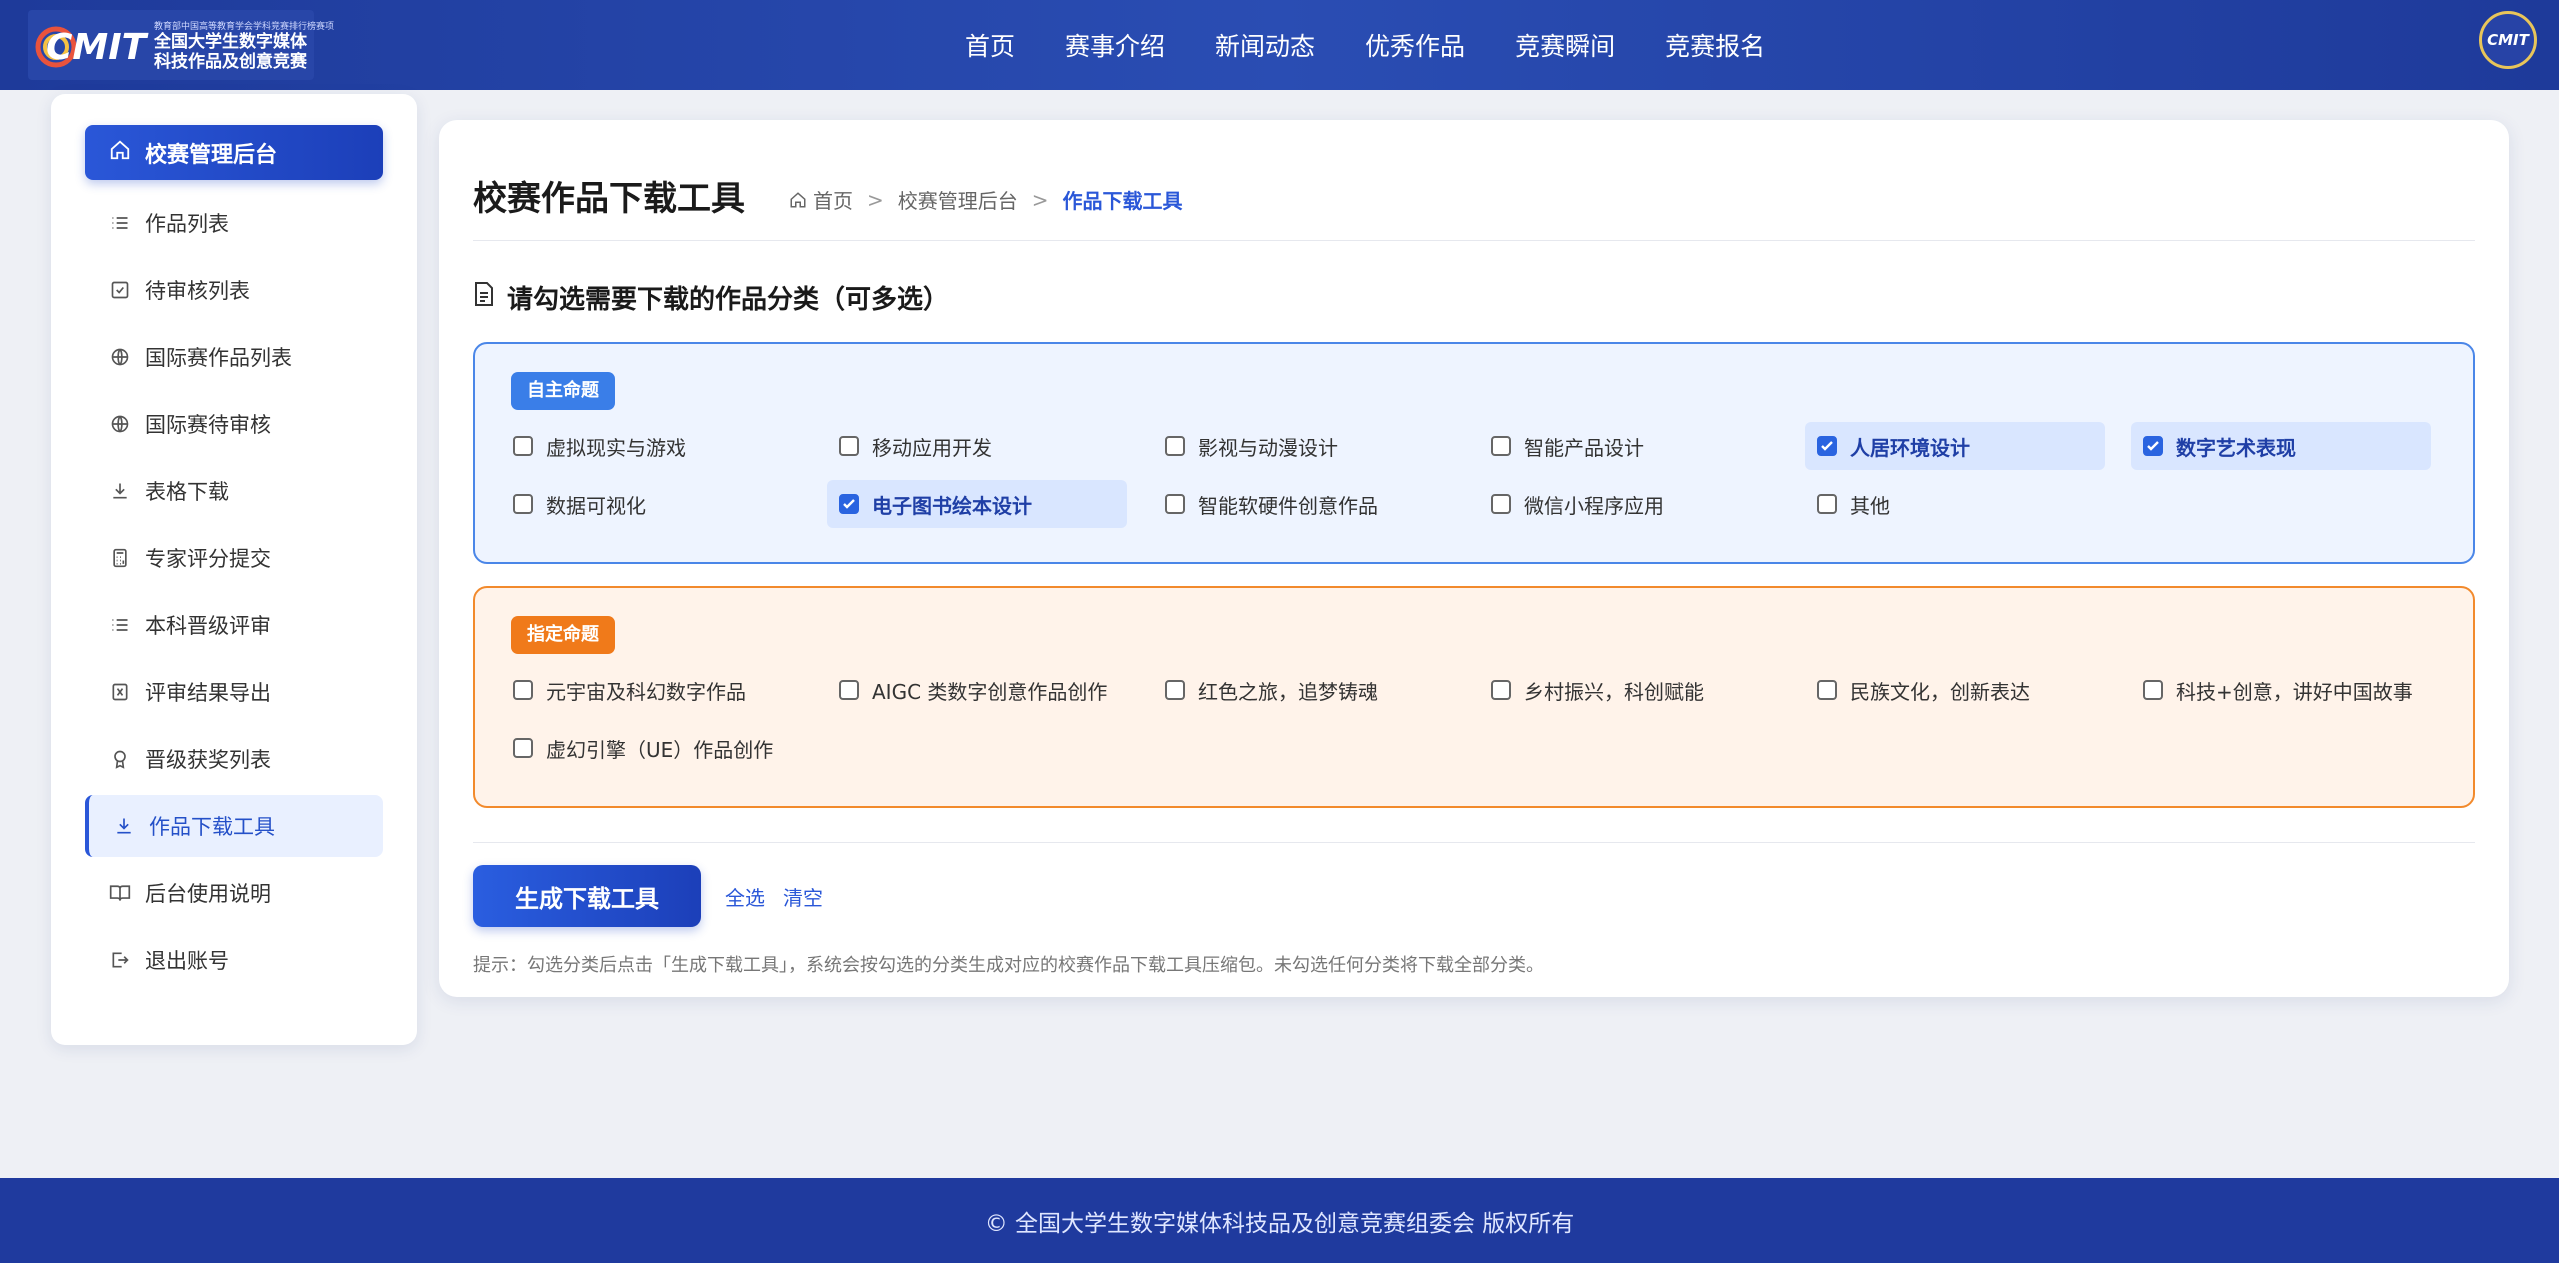 The height and width of the screenshot is (1263, 2559). Describe the element at coordinates (1715, 45) in the screenshot. I see `nav-signup: 竞赛报名` at that location.